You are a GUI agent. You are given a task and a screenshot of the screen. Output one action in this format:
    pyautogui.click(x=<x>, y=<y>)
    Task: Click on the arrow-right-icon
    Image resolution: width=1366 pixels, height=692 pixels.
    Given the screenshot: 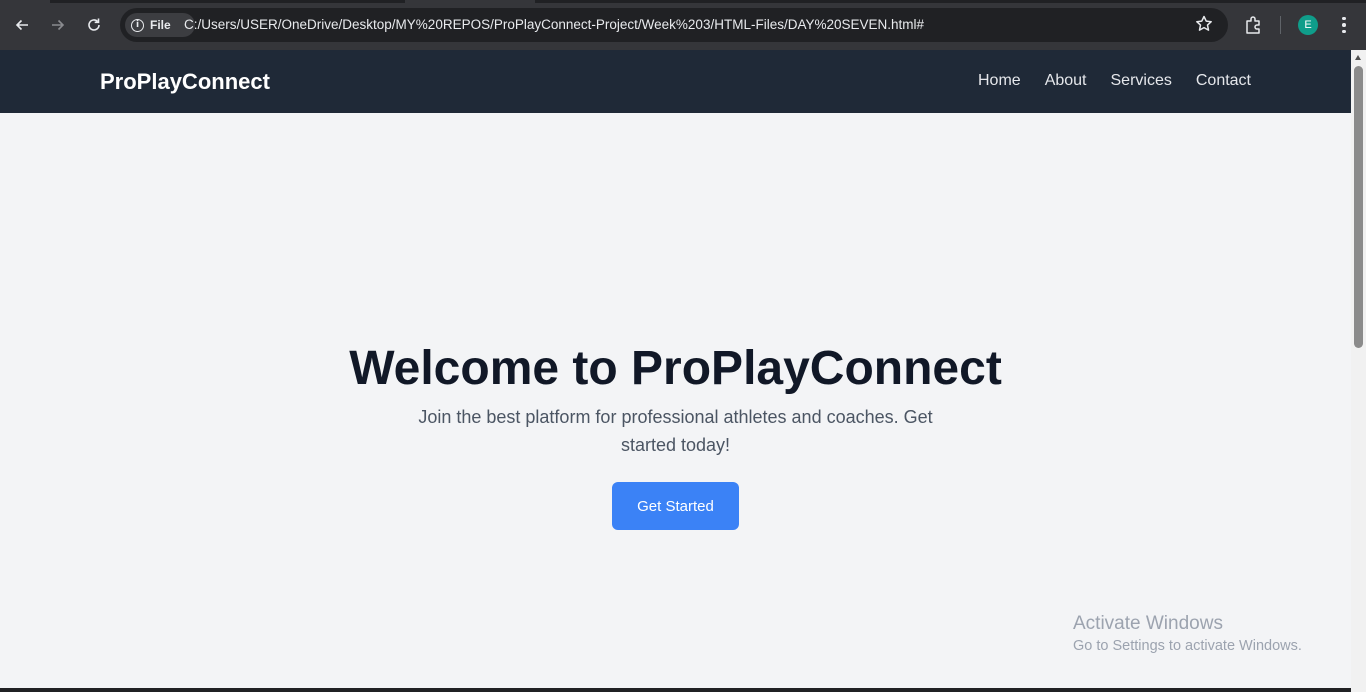 What is the action you would take?
    pyautogui.click(x=58, y=25)
    